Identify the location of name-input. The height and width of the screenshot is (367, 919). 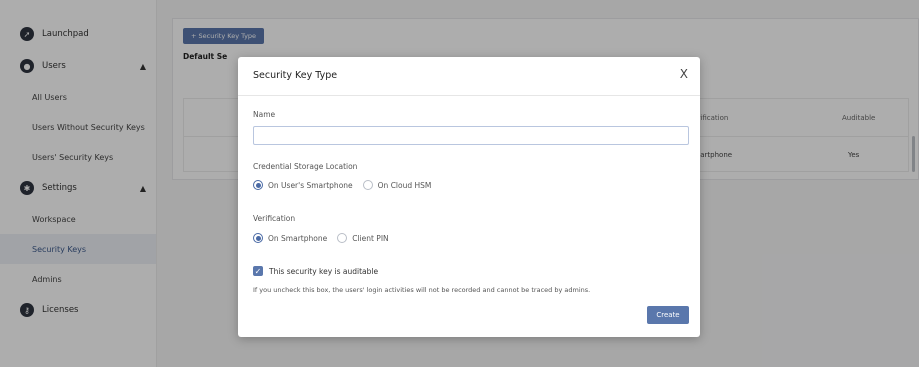
(471, 135).